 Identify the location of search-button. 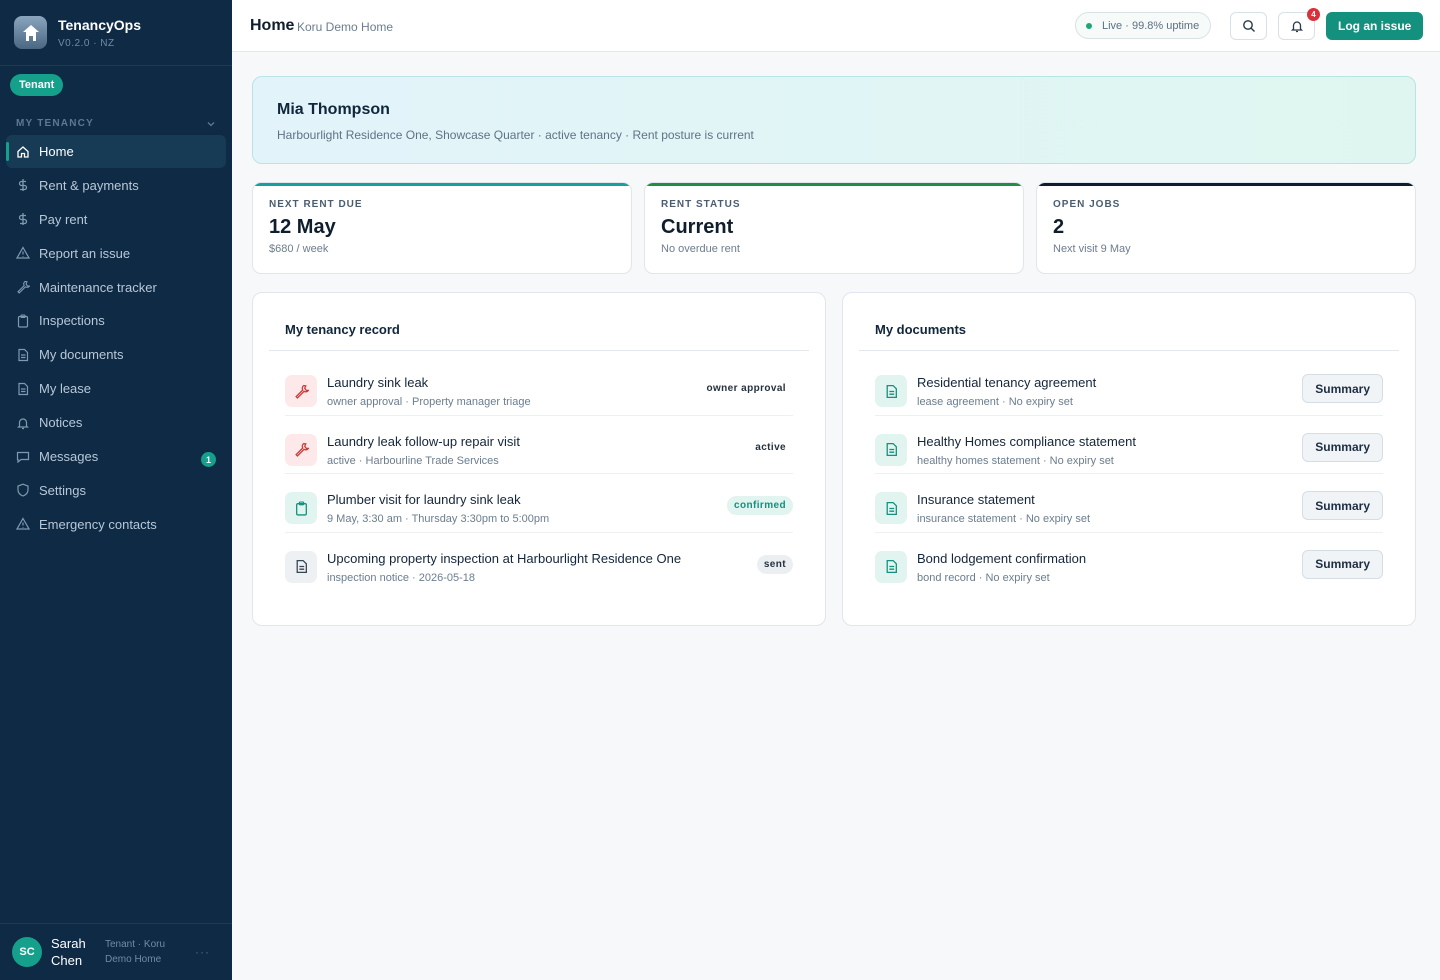
(1248, 26).